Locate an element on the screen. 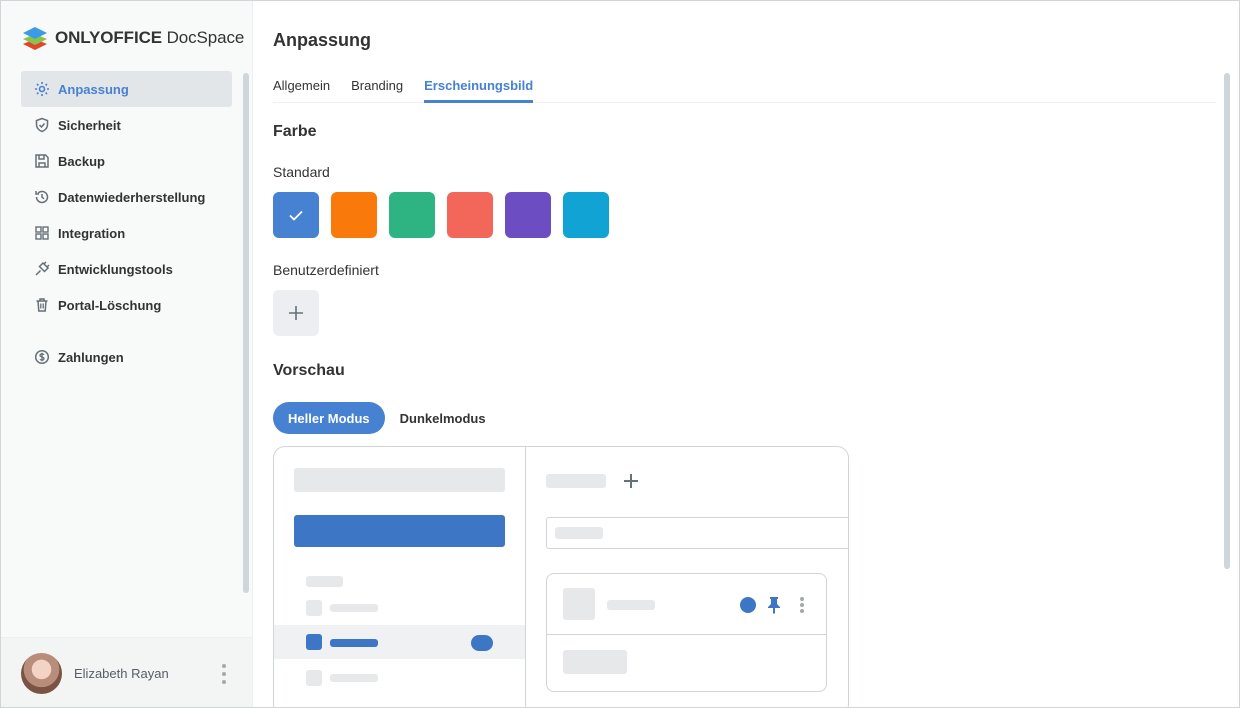 This screenshot has width=1240, height=708. dark-mode-button: Dunkelmodus is located at coordinates (443, 418).